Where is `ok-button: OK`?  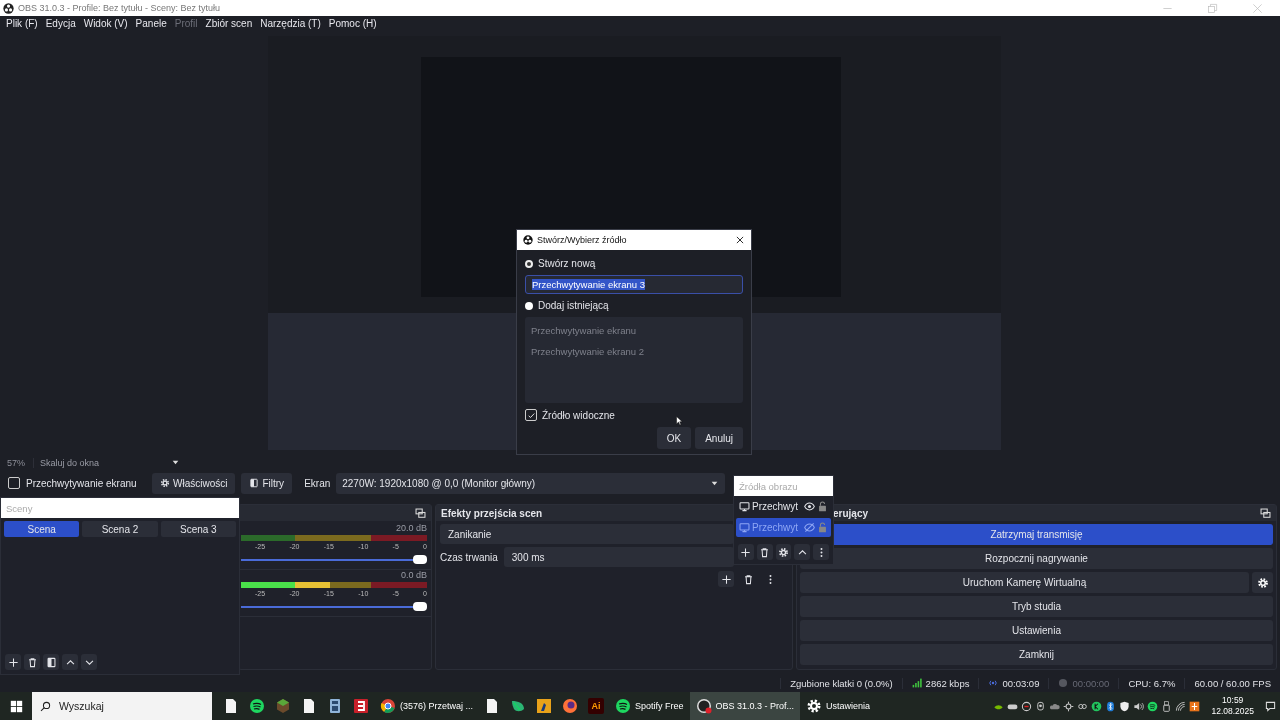
ok-button: OK is located at coordinates (674, 438).